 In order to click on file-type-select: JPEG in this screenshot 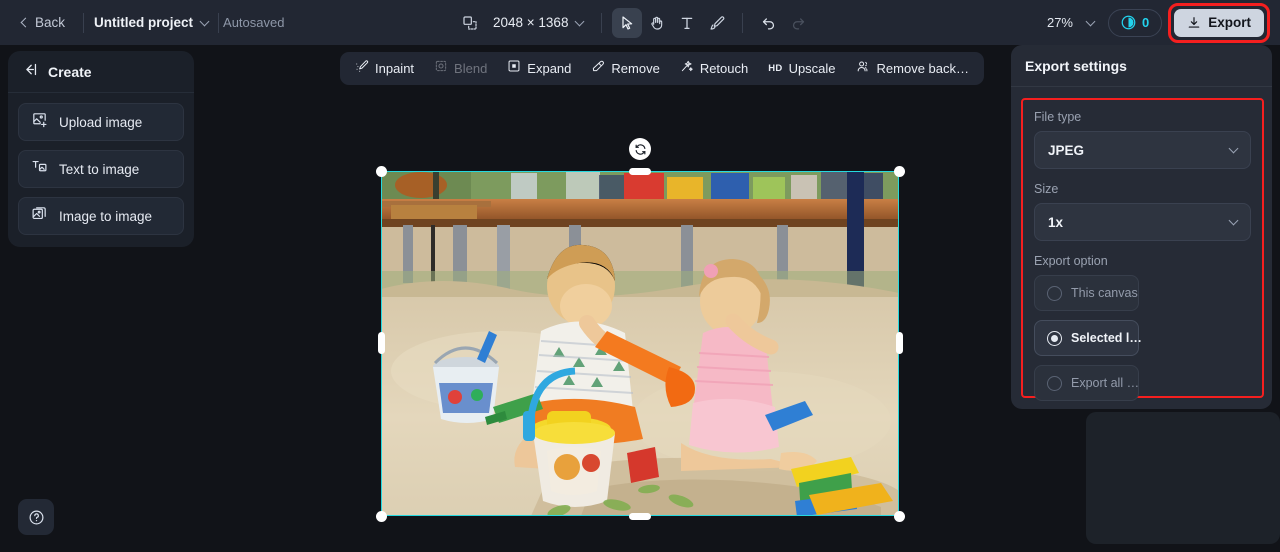, I will do `click(1142, 150)`.